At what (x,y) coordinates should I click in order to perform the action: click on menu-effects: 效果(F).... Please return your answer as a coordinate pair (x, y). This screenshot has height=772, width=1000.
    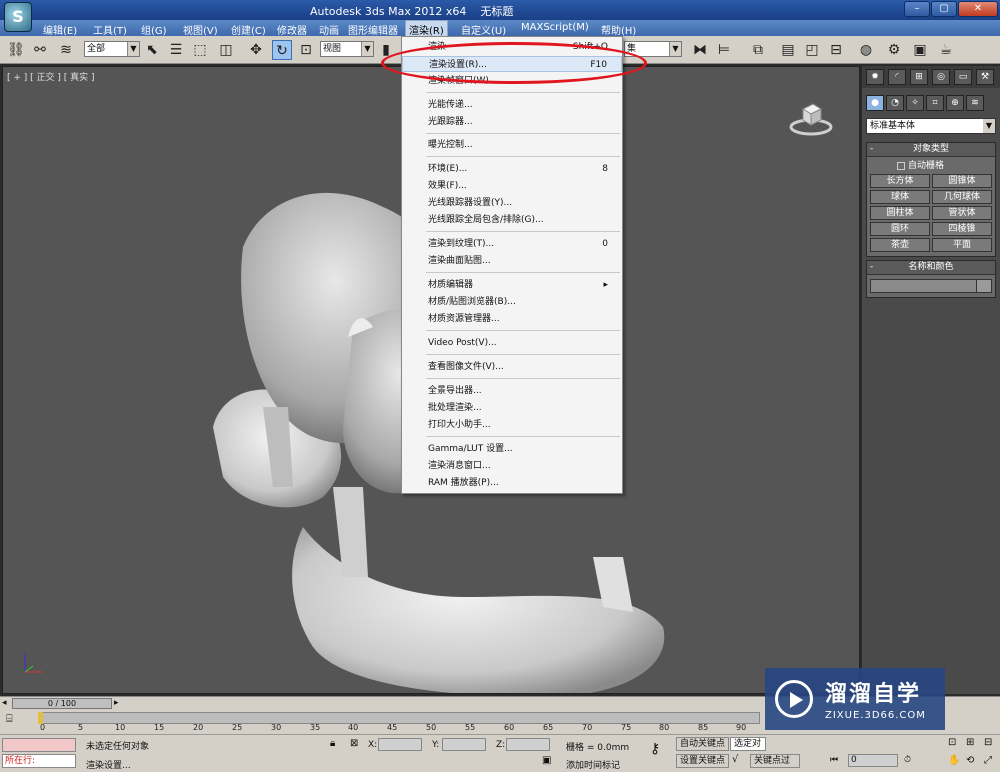
    Looking at the image, I should click on (512, 186).